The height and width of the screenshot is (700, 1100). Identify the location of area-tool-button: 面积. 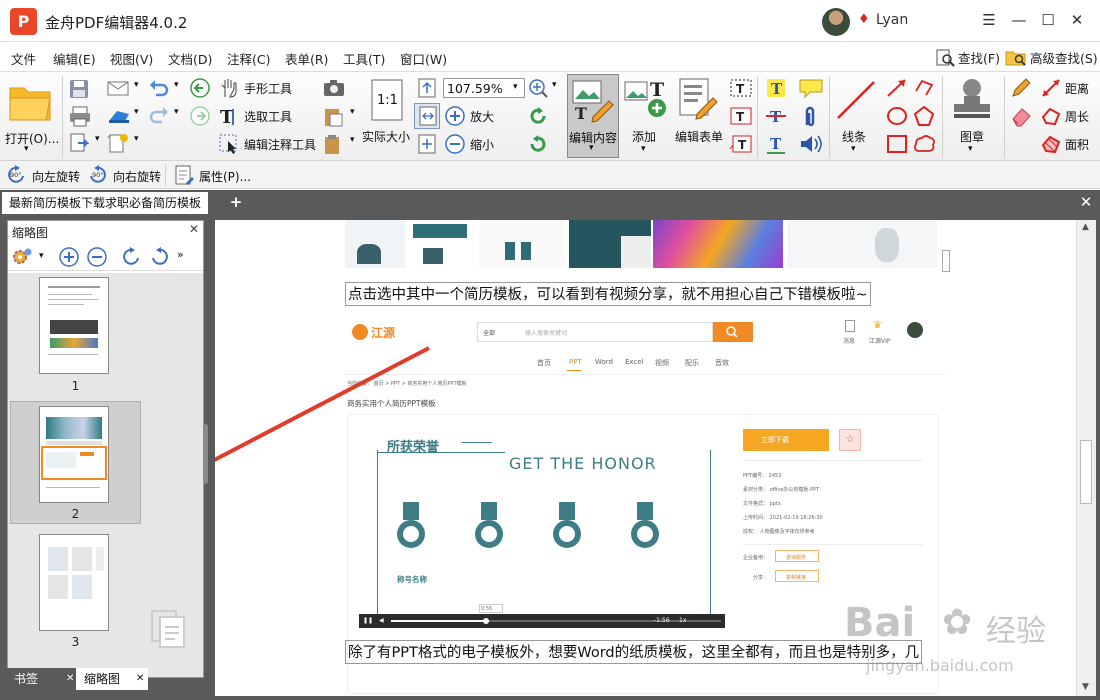
(1070, 144).